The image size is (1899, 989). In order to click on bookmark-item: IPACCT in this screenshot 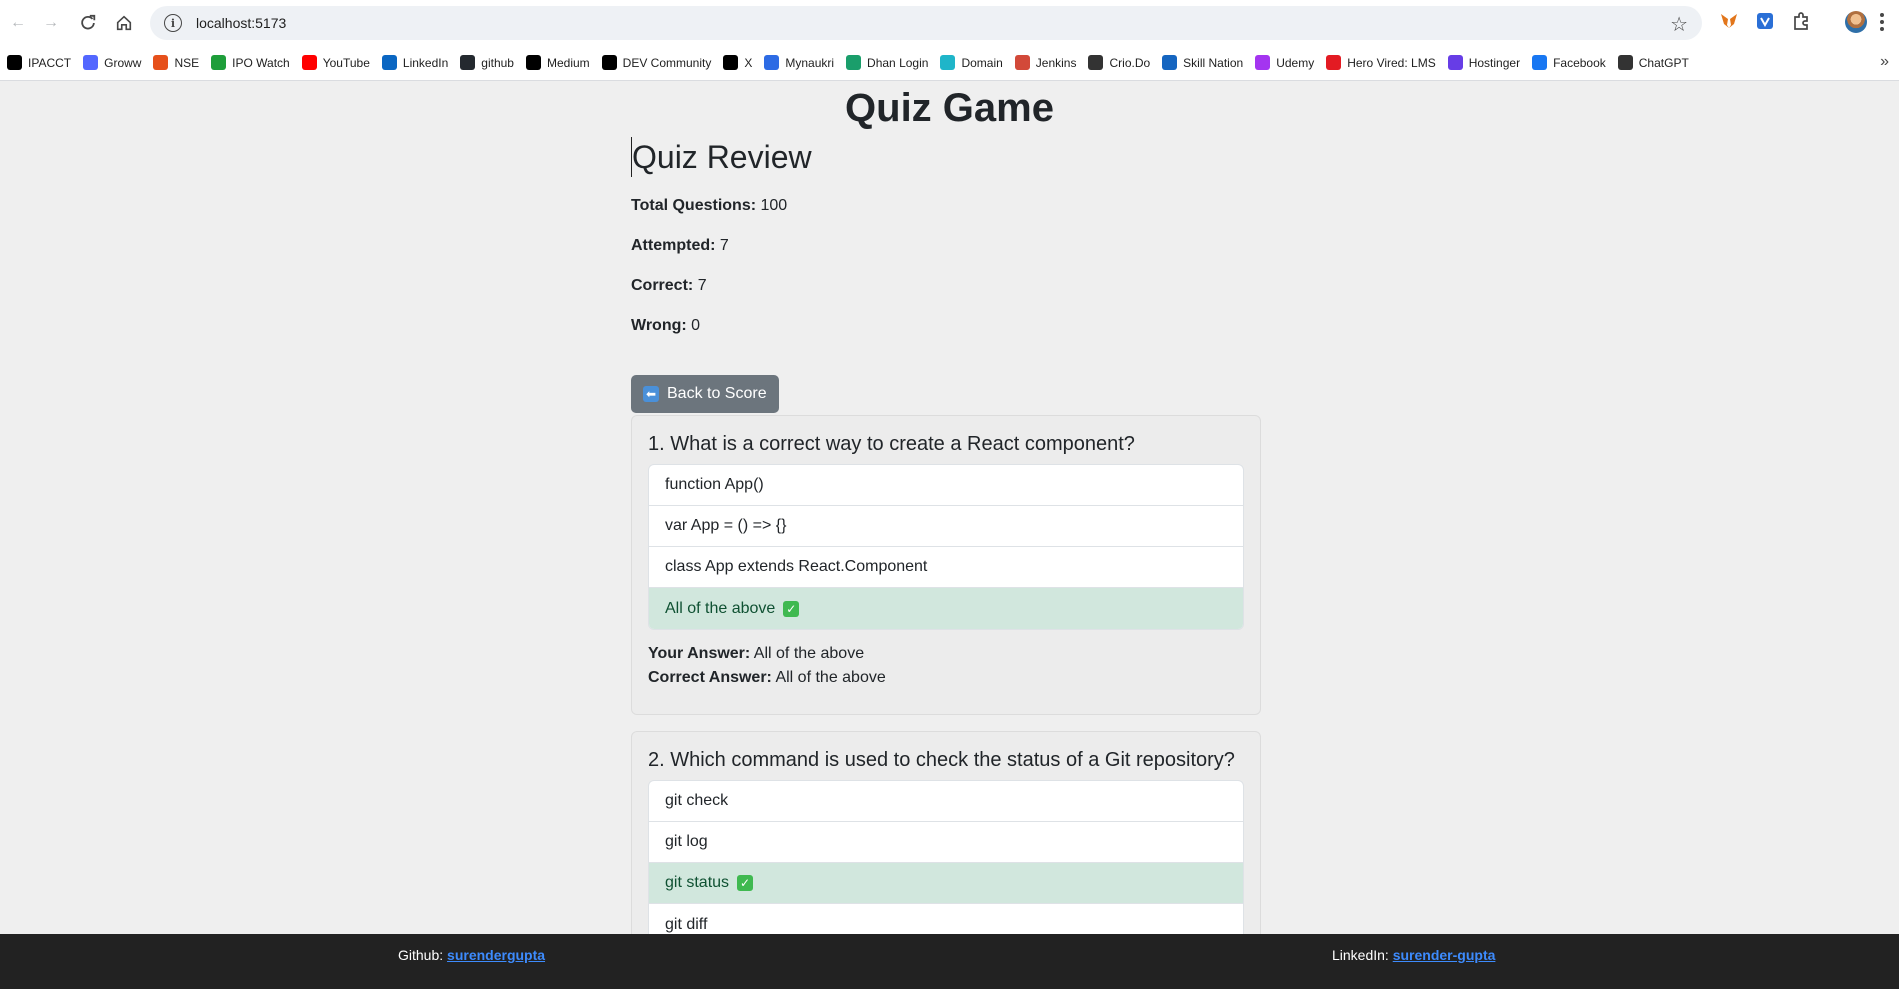, I will do `click(43, 63)`.